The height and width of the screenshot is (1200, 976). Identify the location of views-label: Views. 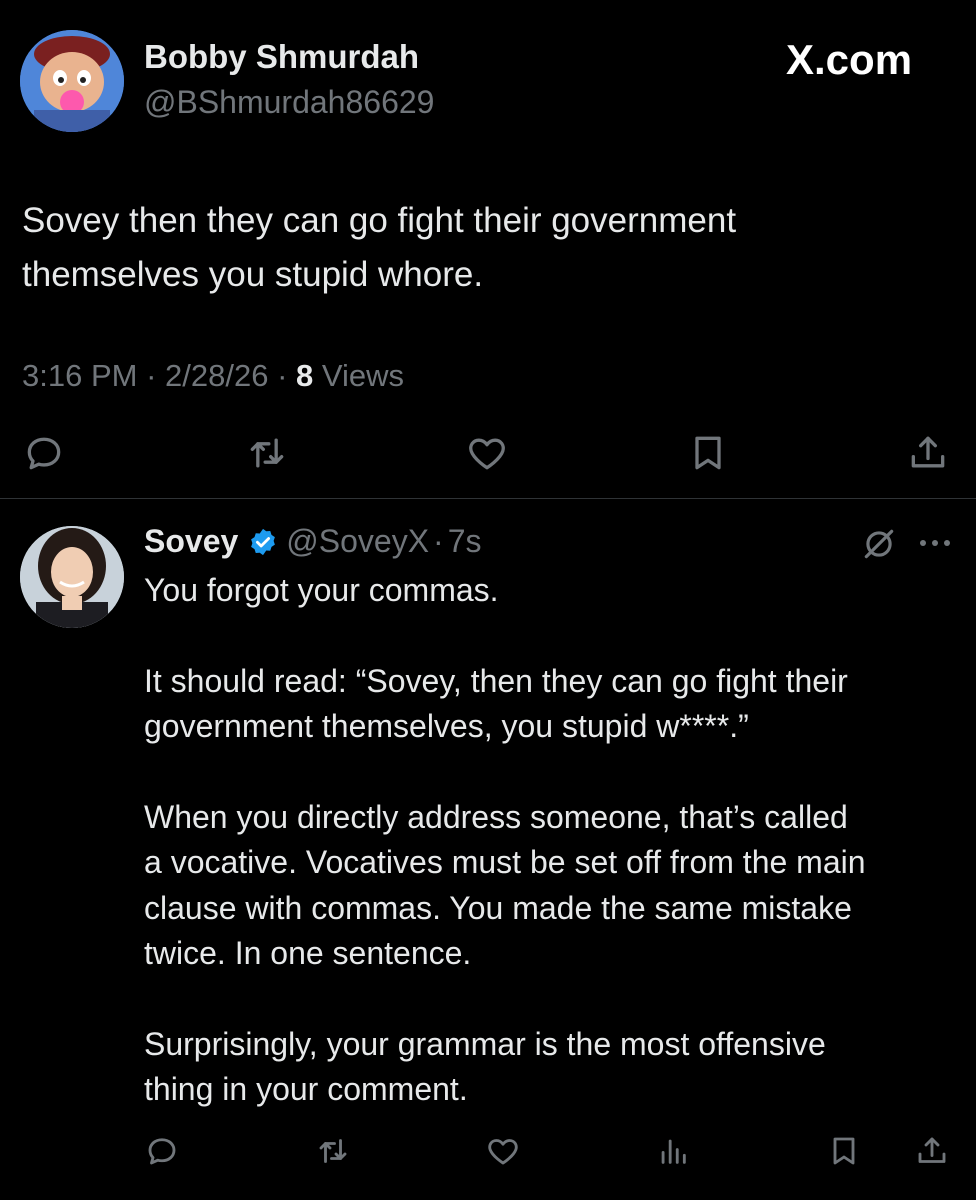
(363, 375).